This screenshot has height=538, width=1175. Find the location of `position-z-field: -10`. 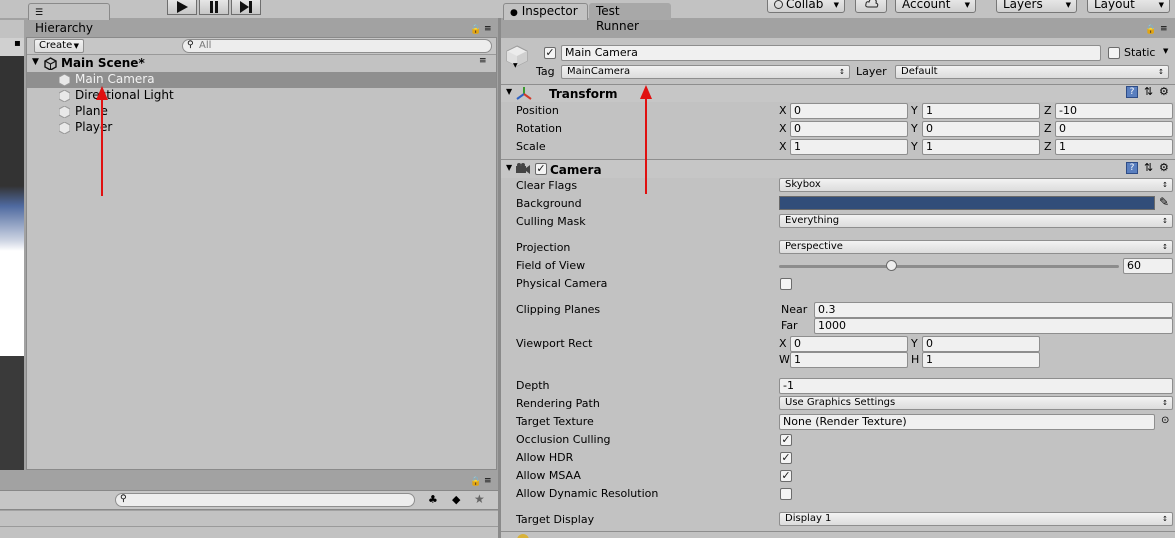

position-z-field: -10 is located at coordinates (1114, 111).